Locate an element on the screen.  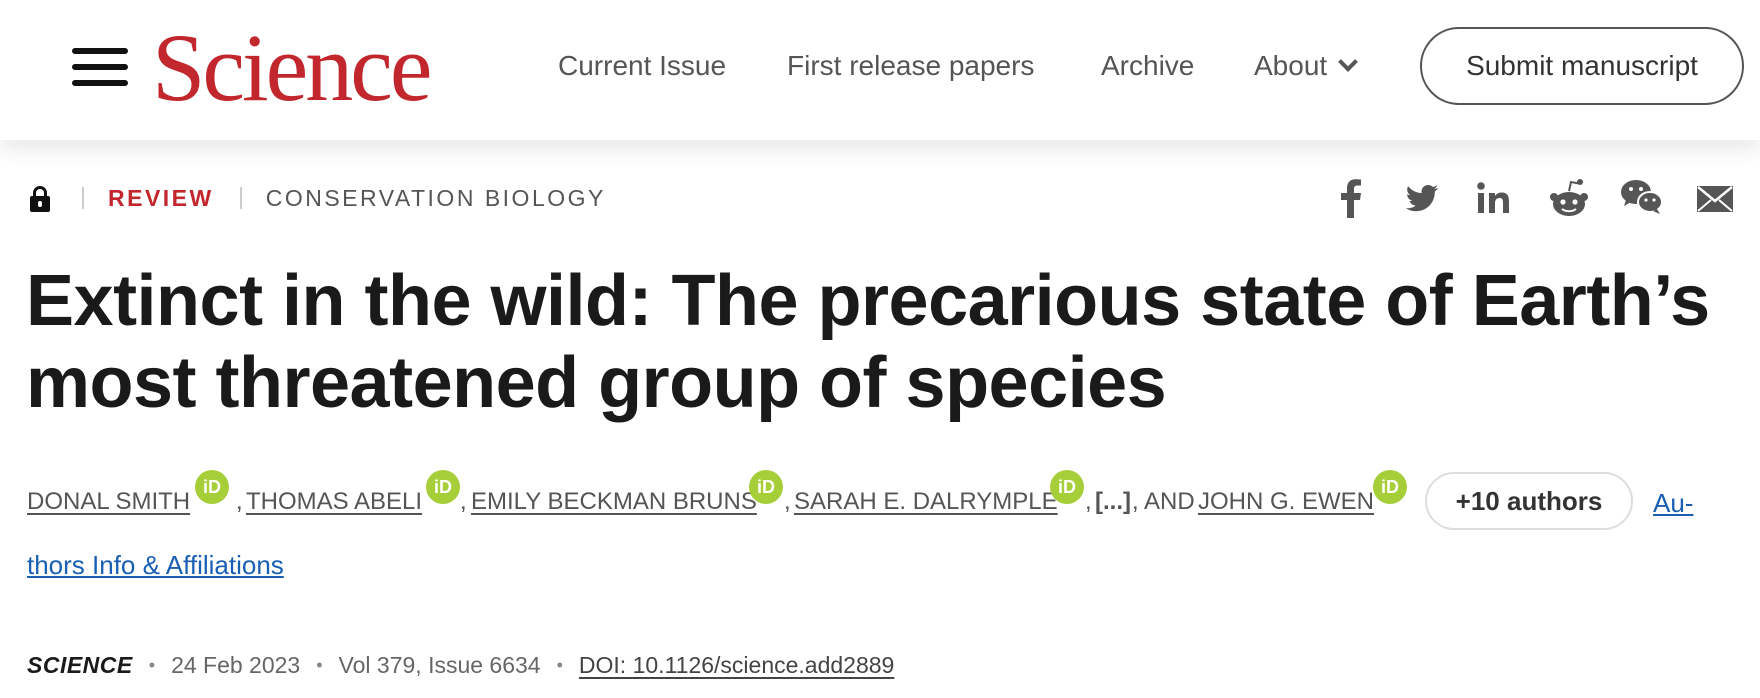
science-logo: Science is located at coordinates (292, 68).